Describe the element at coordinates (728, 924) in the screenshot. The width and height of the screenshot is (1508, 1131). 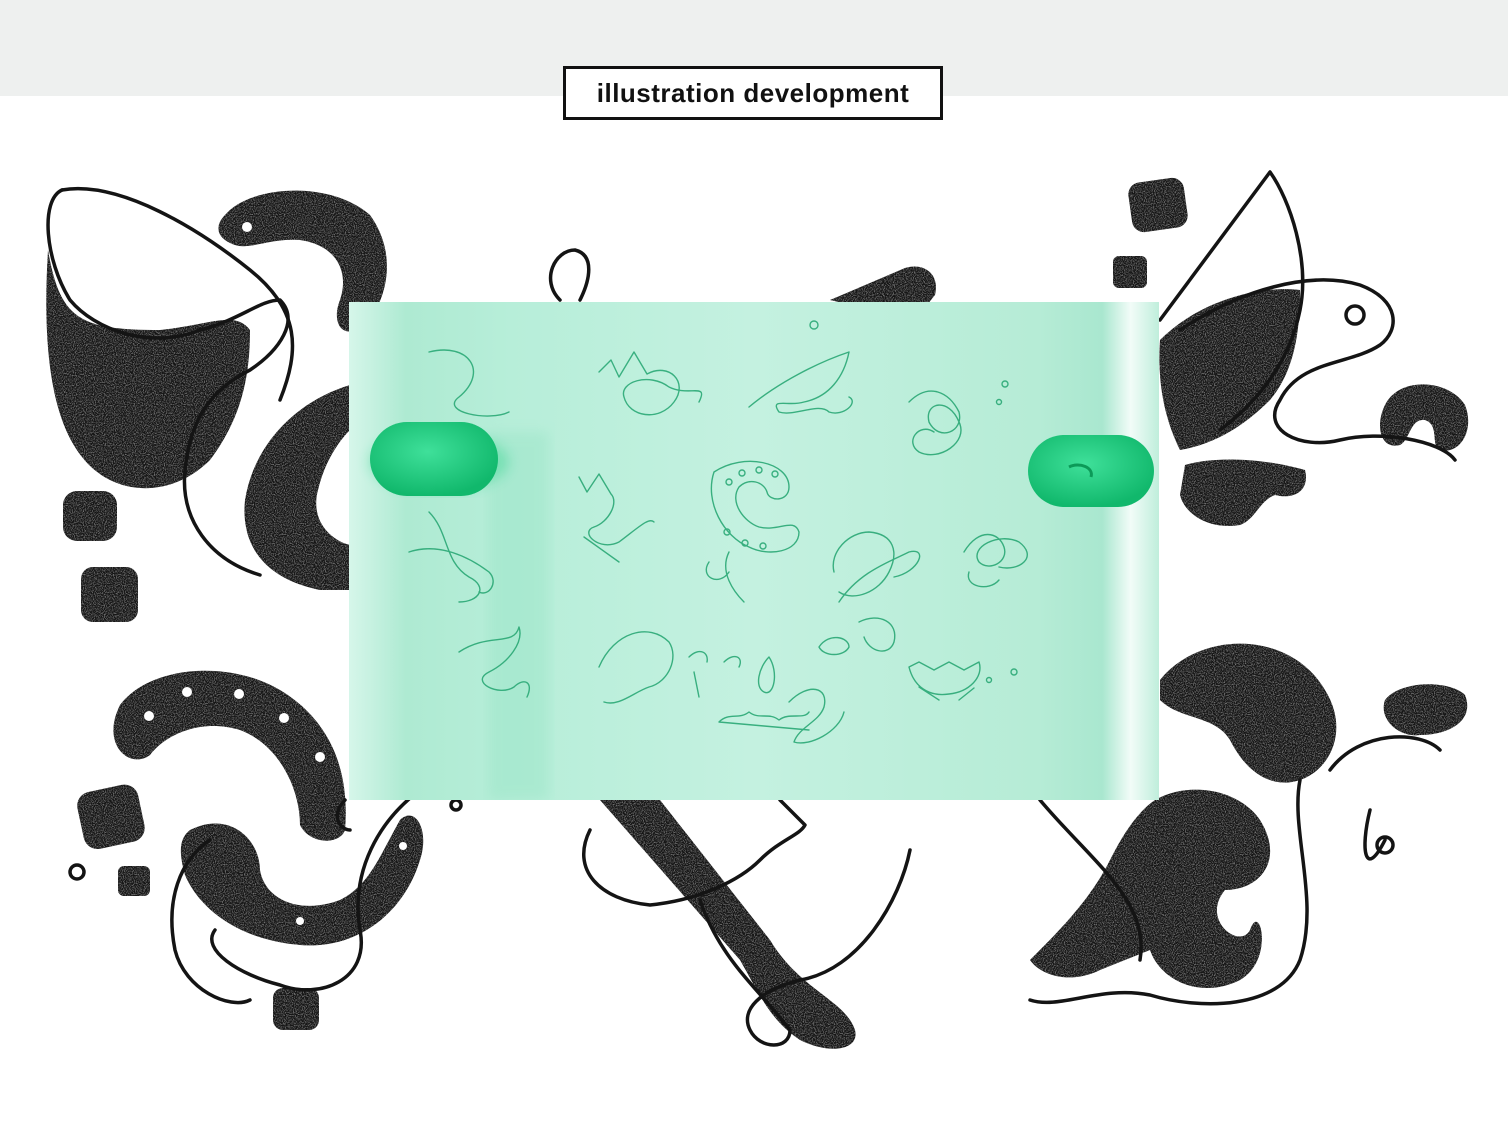
I see `blob-diagonal-bar` at that location.